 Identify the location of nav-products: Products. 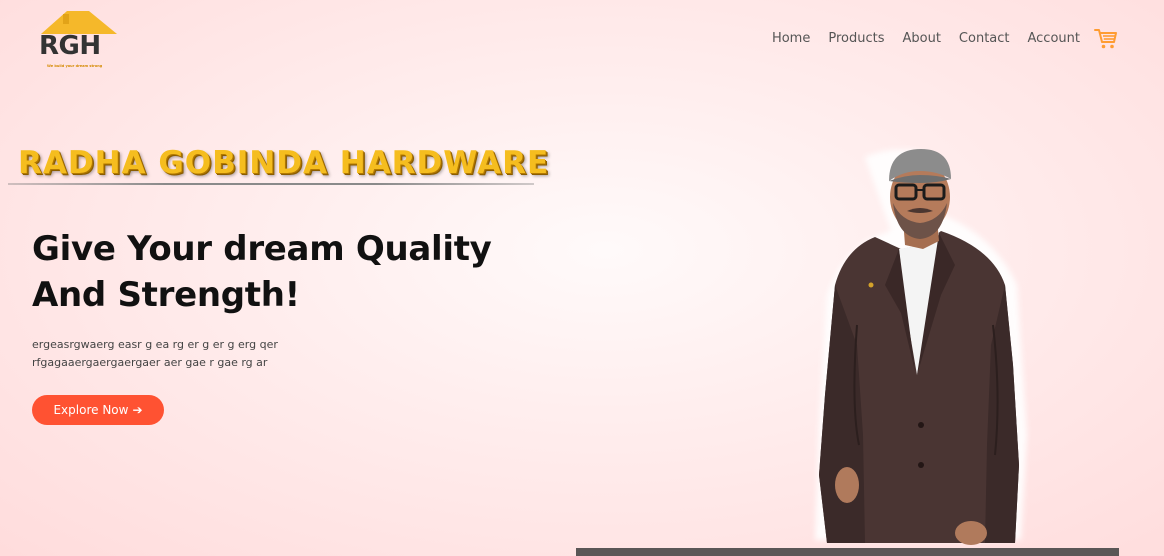
(856, 39).